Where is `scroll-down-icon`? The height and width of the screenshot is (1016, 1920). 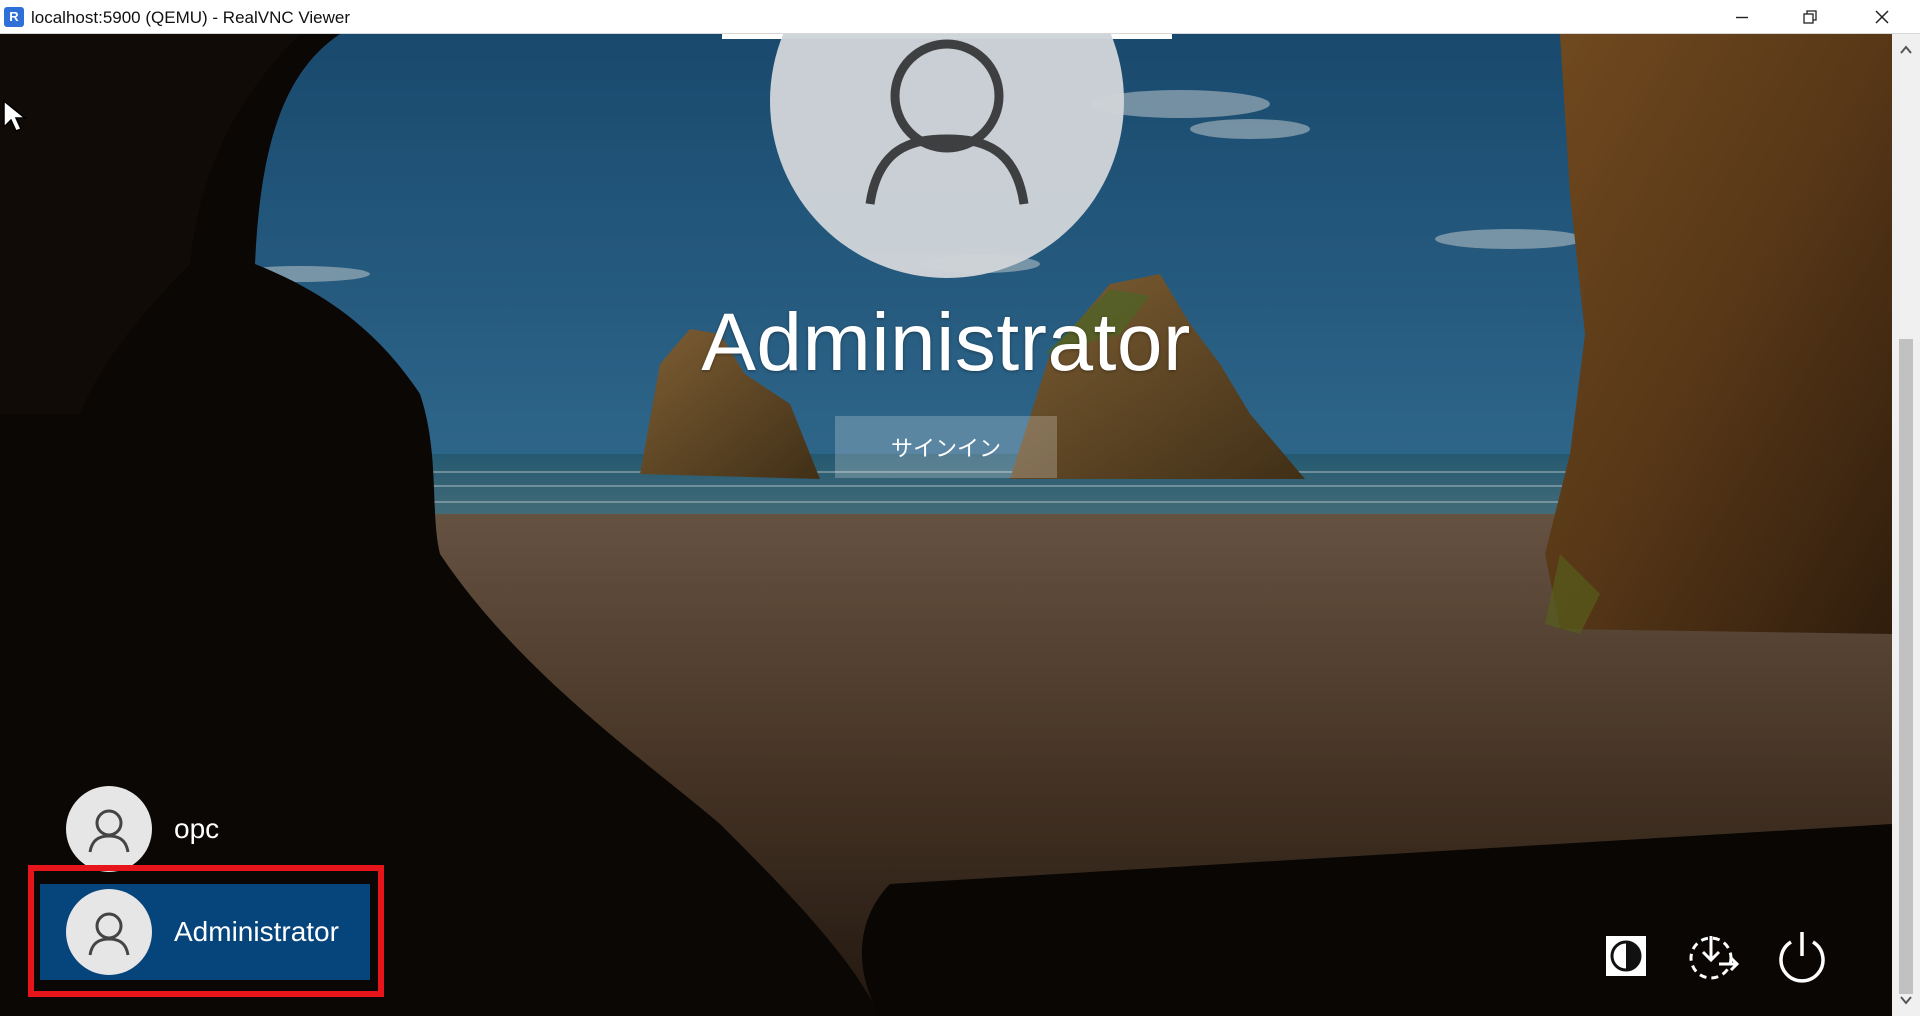
scroll-down-icon is located at coordinates (1906, 1000).